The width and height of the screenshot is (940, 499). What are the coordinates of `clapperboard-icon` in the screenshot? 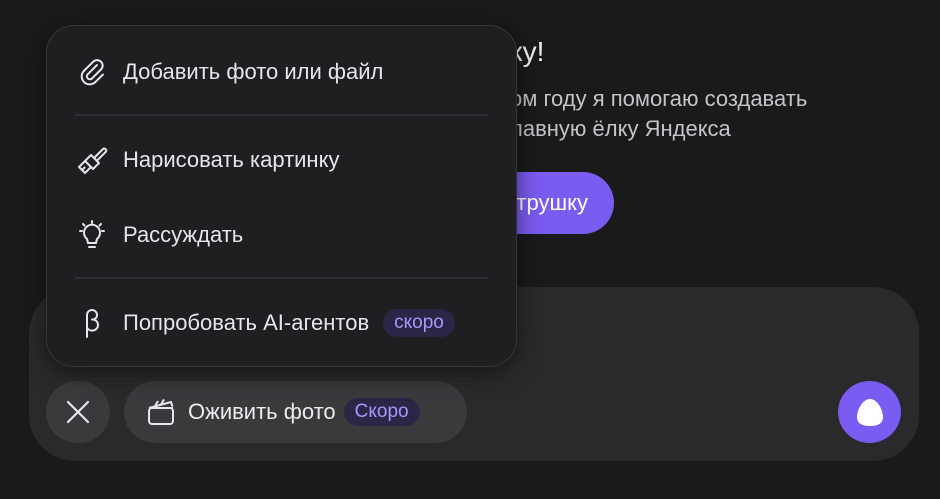 It's located at (161, 412).